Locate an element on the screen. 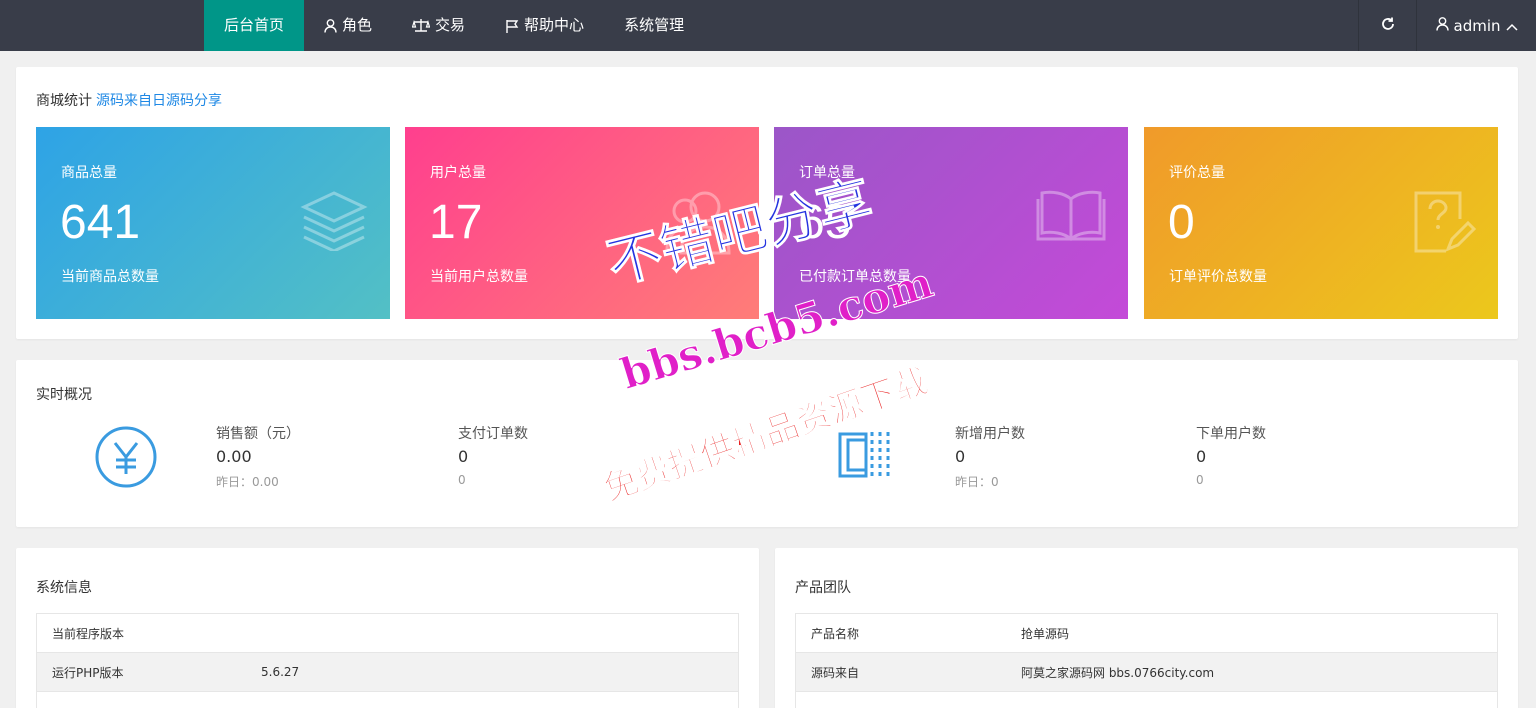 This screenshot has width=1536, height=708. nav-system-label: 系统管理 is located at coordinates (654, 25).